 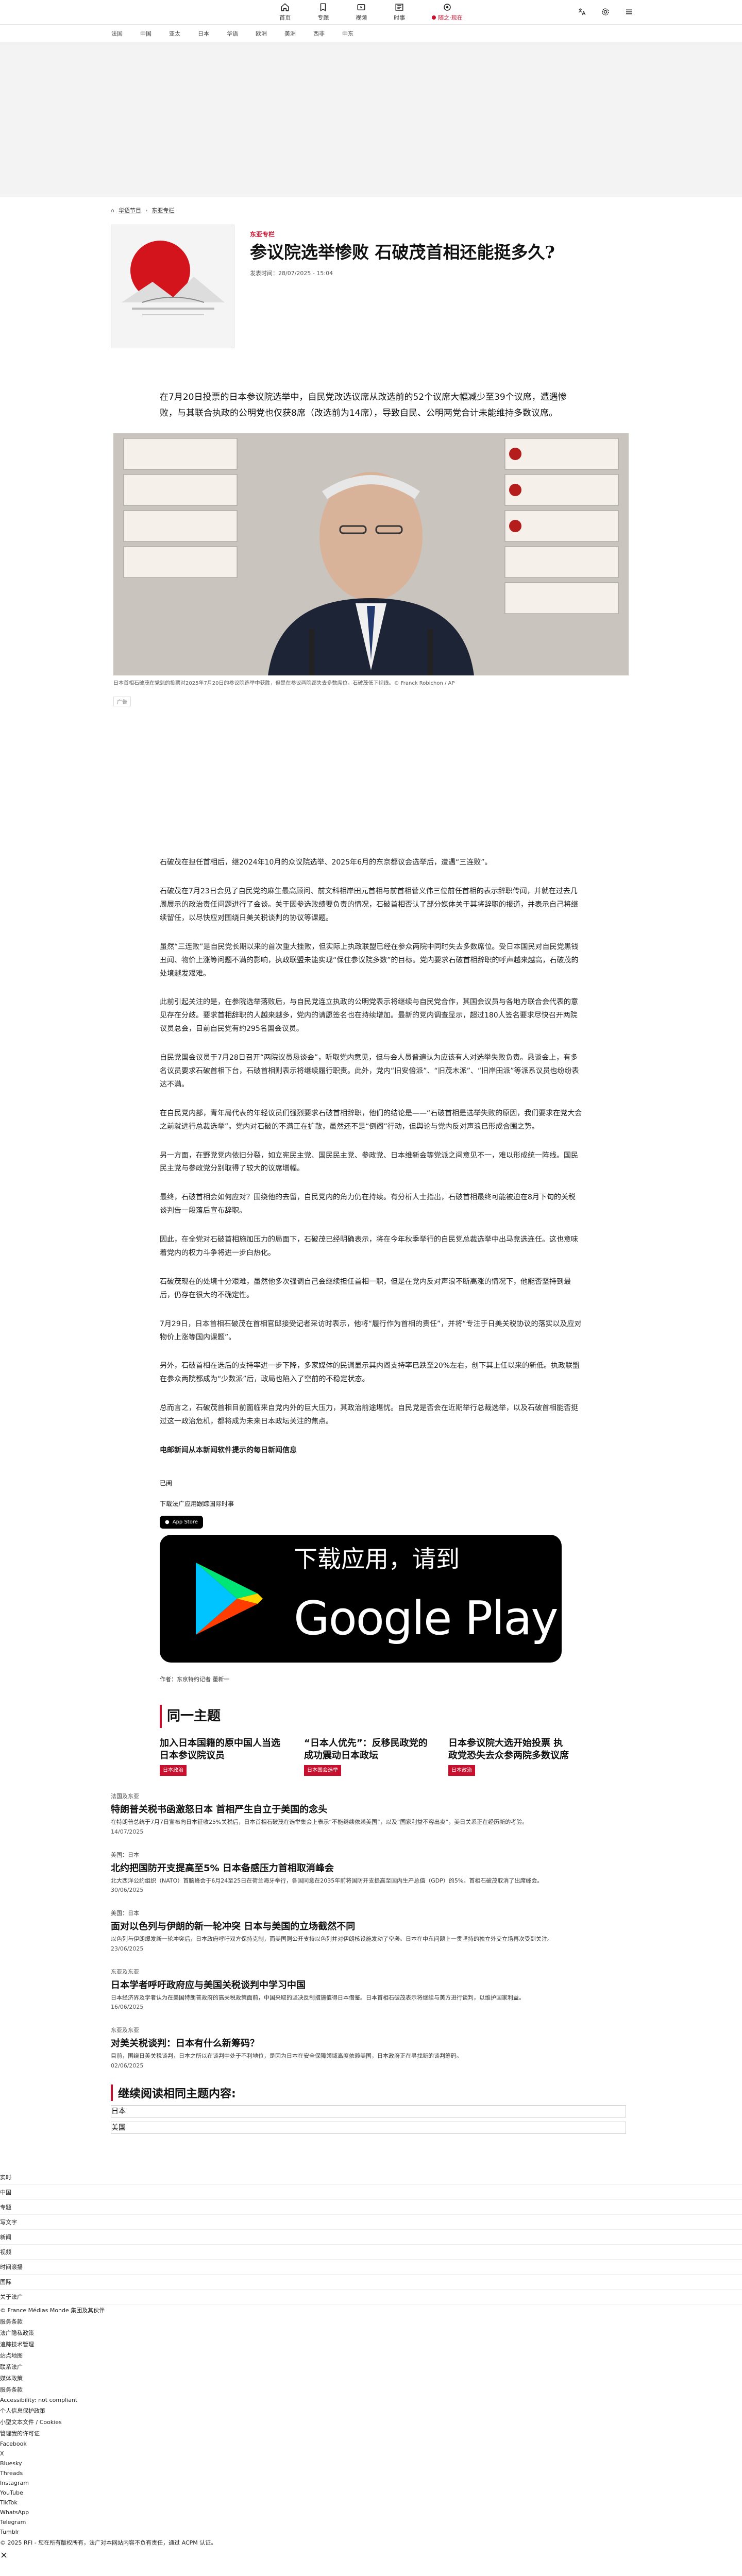 What do you see at coordinates (371, 2042) in the screenshot?
I see `news-title: 对美关税谈判：日本有什么新筹码？` at bounding box center [371, 2042].